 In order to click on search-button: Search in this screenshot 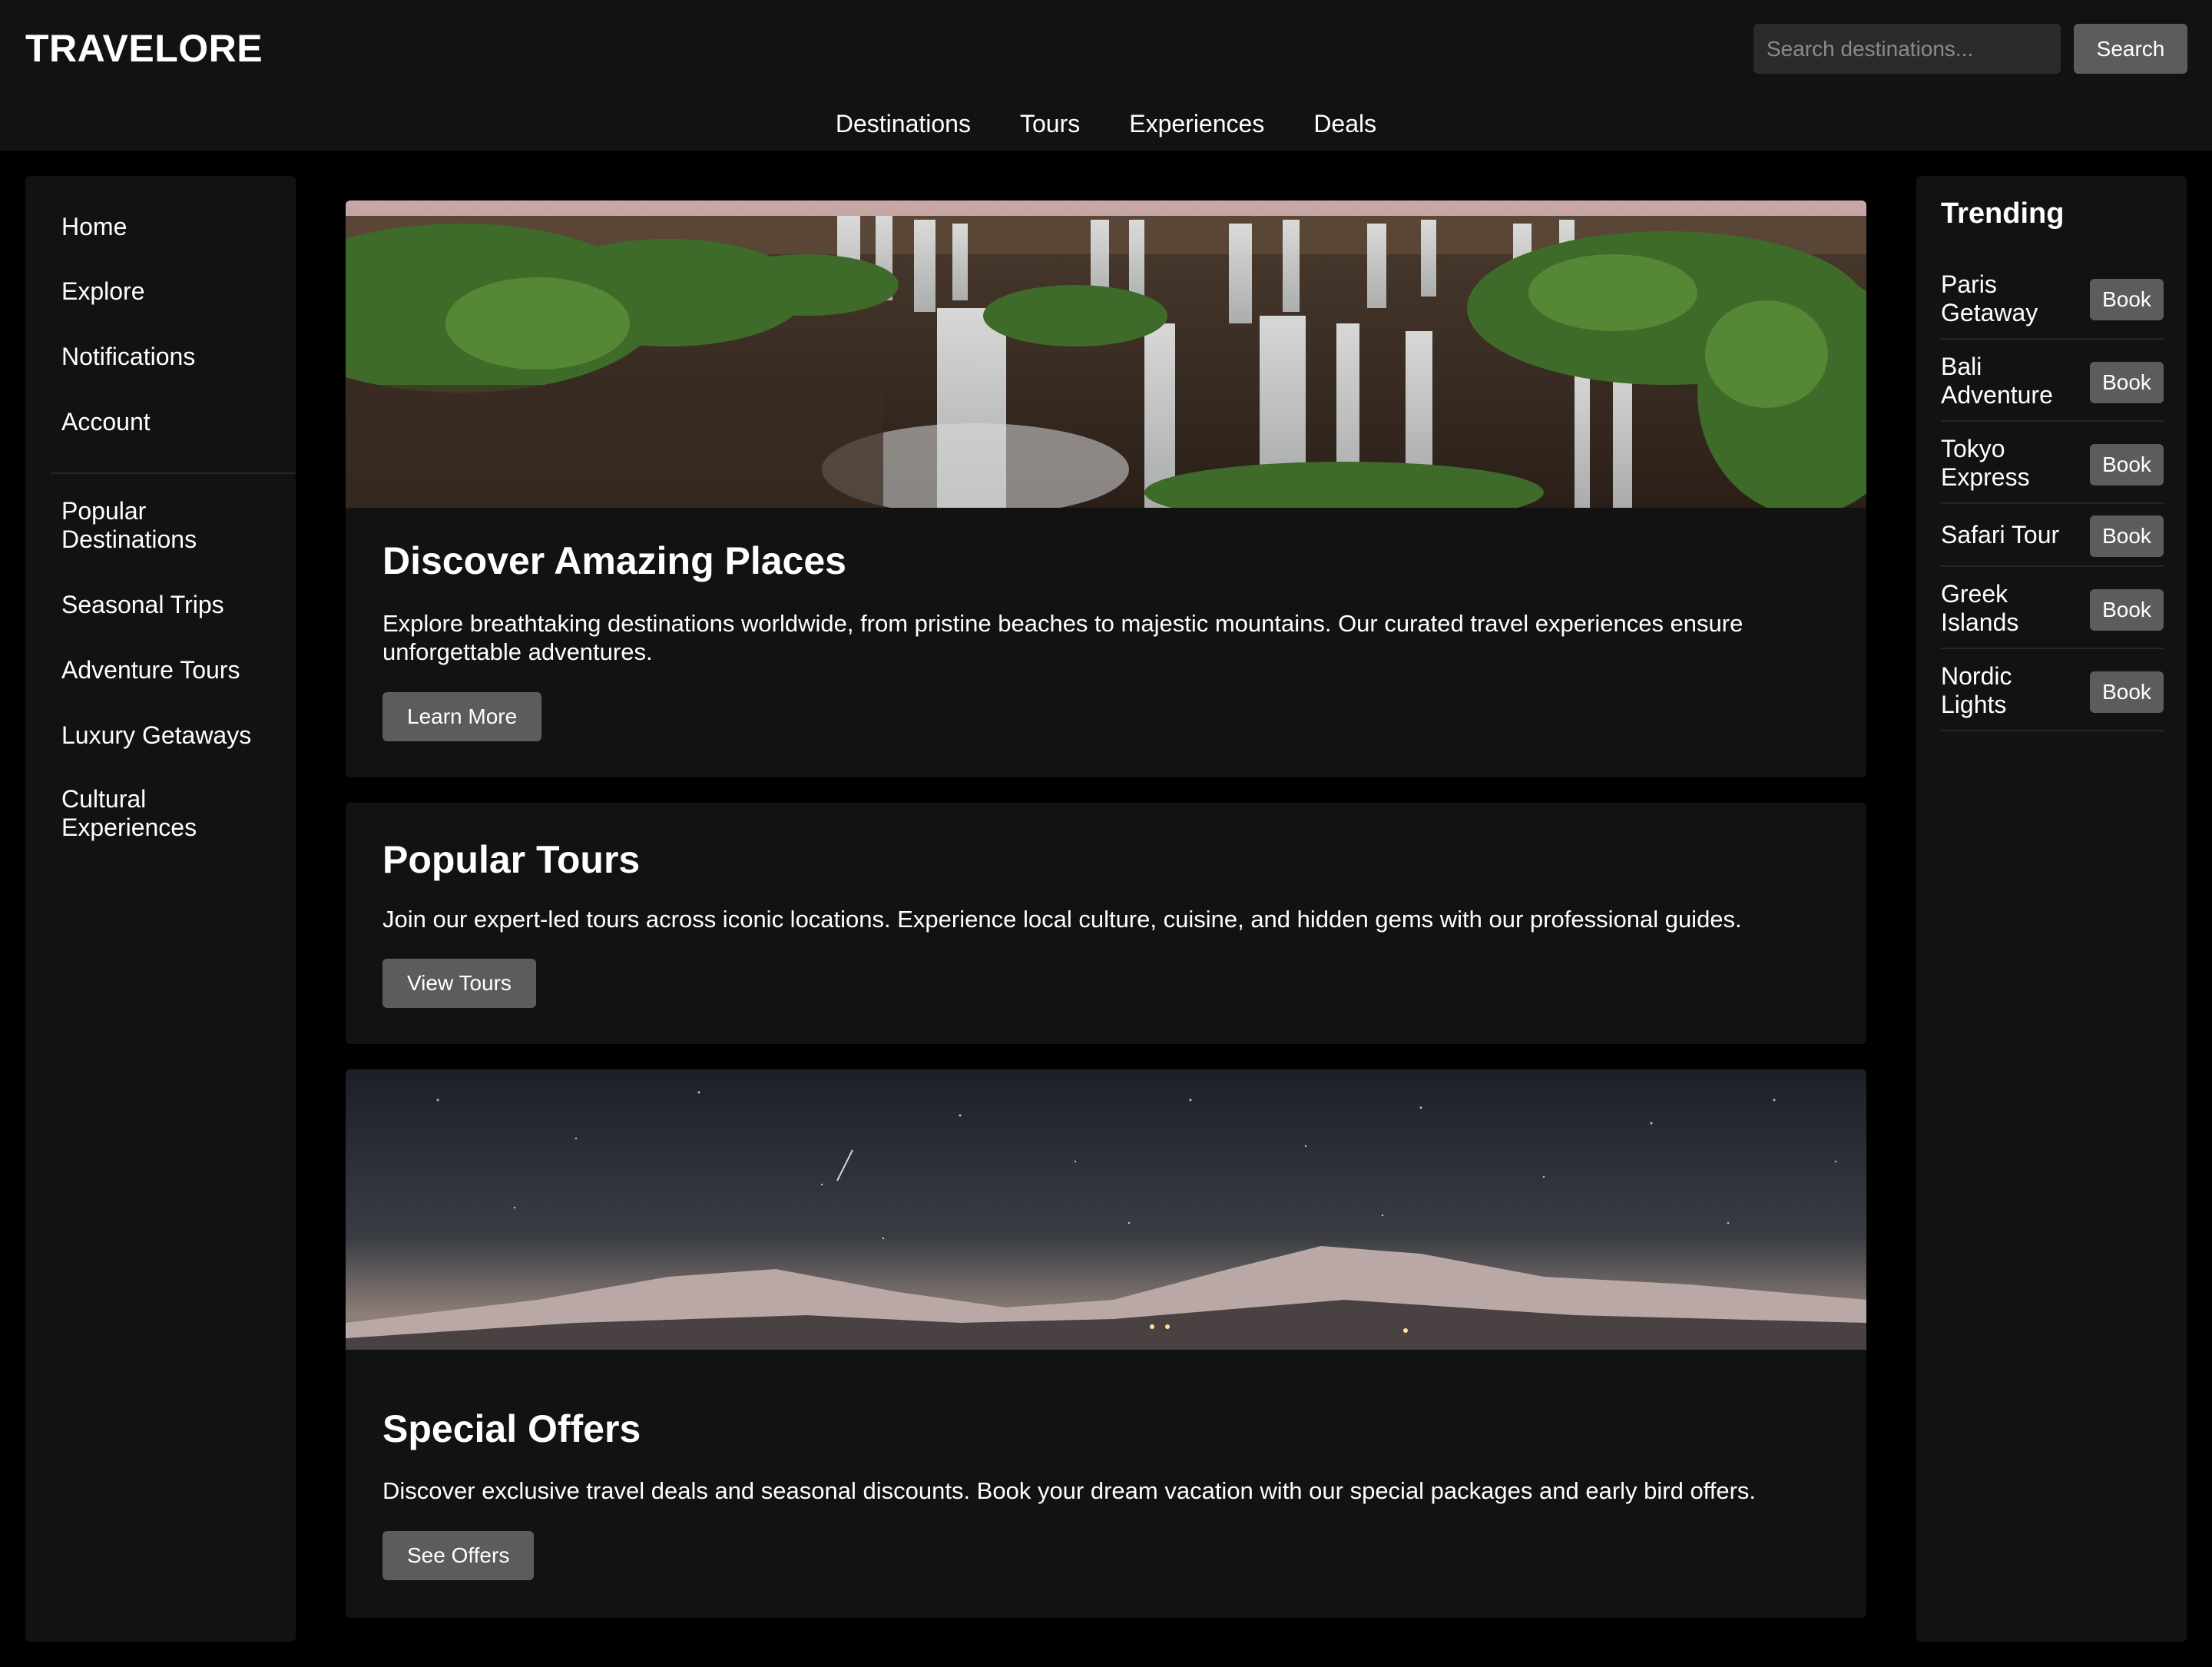, I will do `click(2131, 49)`.